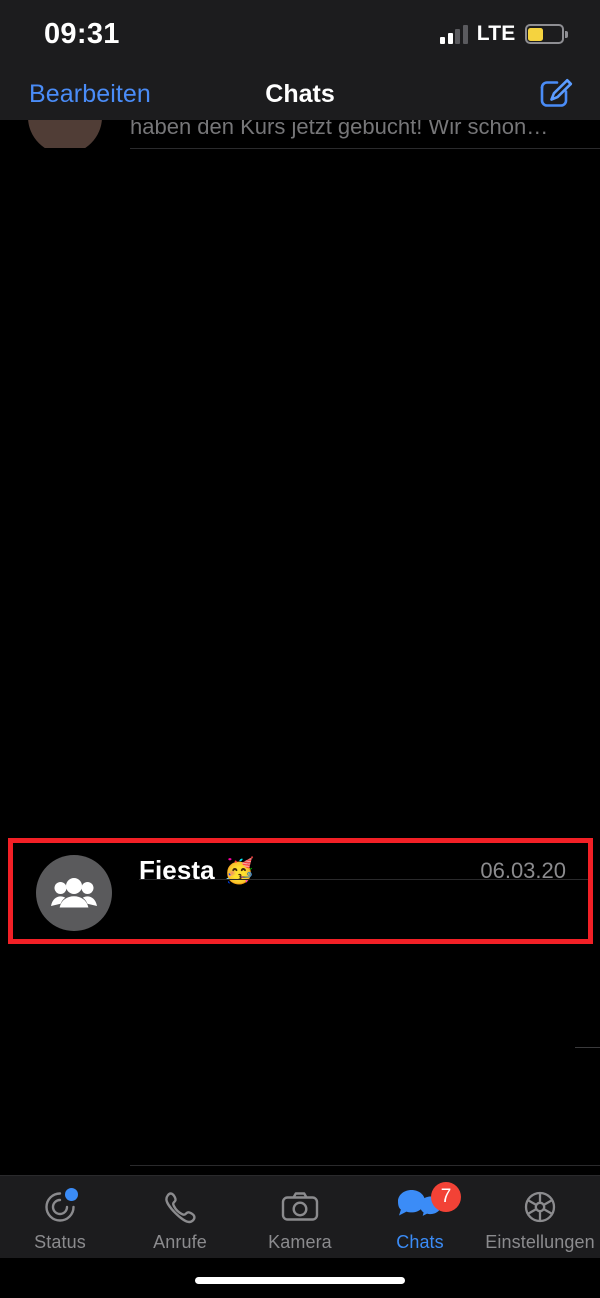 Image resolution: width=600 pixels, height=1298 pixels. I want to click on tab-label: Anrufe, so click(180, 1242).